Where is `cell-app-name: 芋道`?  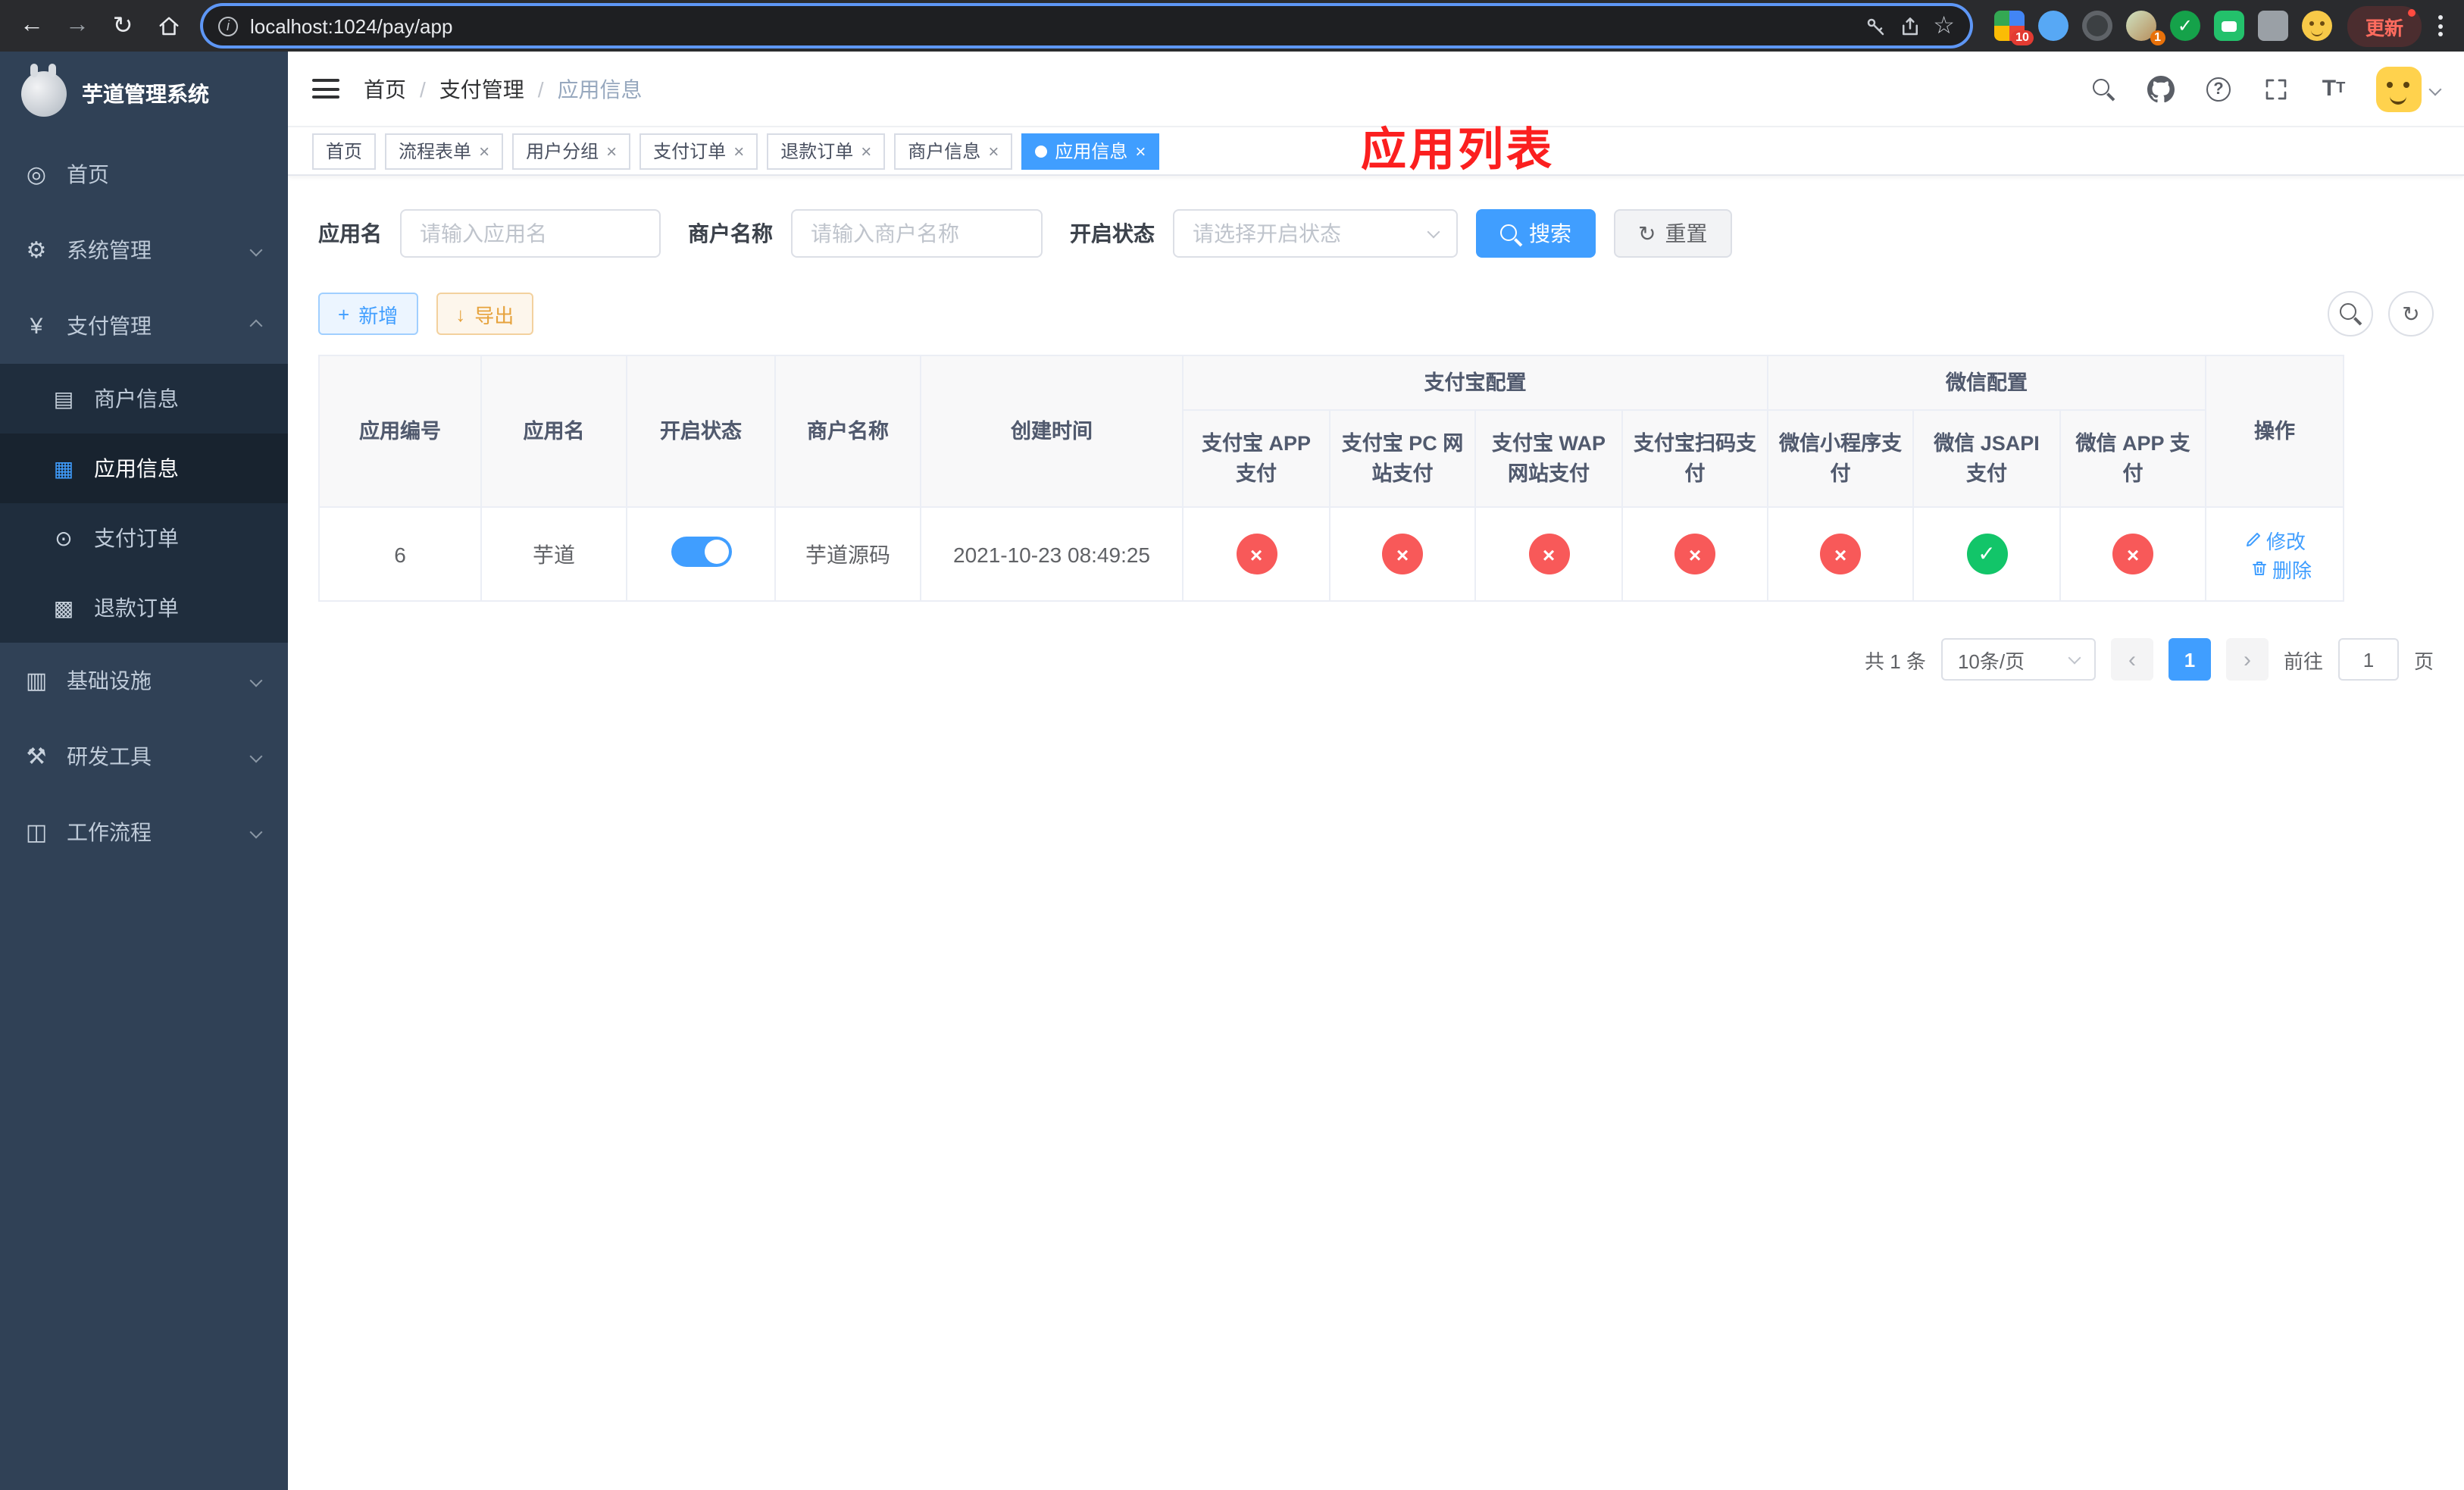 cell-app-name: 芋道 is located at coordinates (553, 554).